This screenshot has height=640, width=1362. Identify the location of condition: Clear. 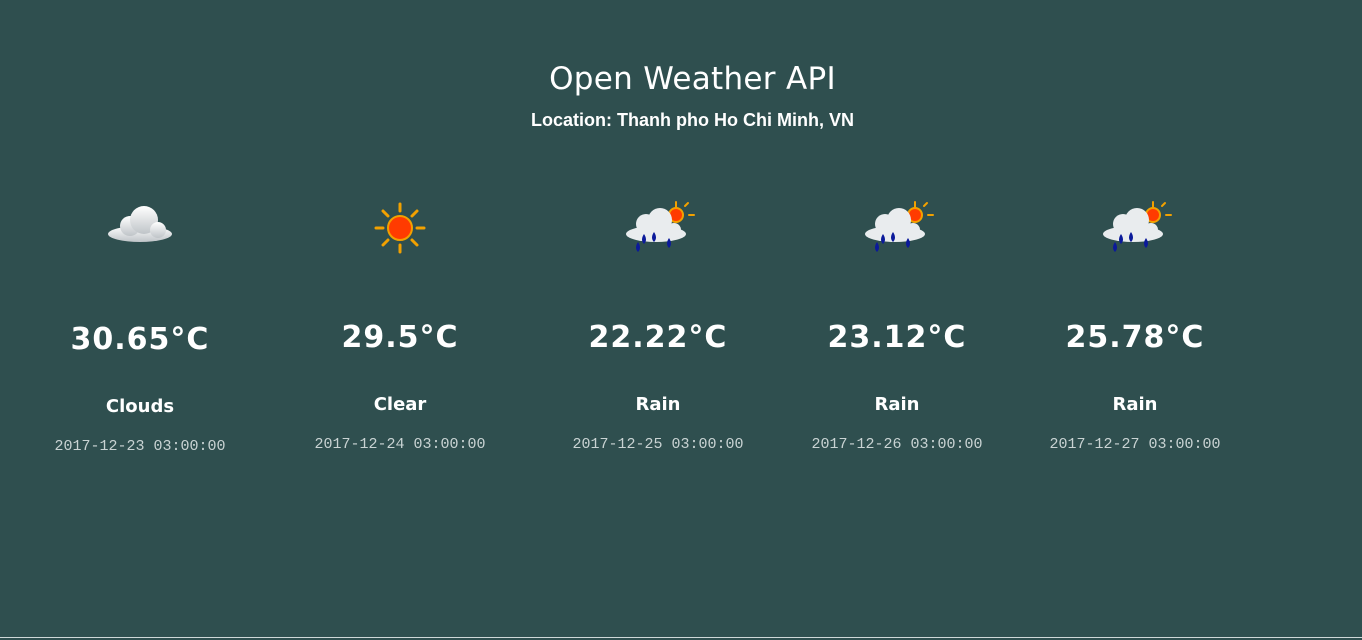
(400, 404).